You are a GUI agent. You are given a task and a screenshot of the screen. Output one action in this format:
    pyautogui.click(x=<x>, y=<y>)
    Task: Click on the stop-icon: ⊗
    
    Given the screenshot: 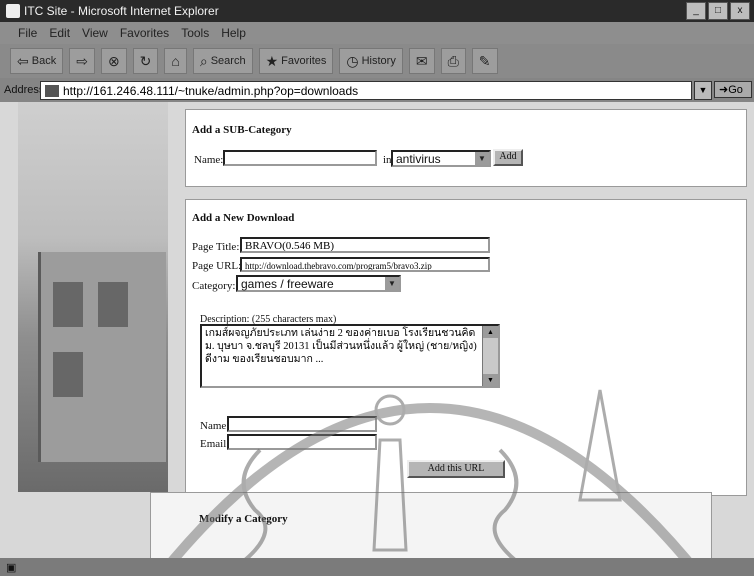 What is the action you would take?
    pyautogui.click(x=113, y=60)
    